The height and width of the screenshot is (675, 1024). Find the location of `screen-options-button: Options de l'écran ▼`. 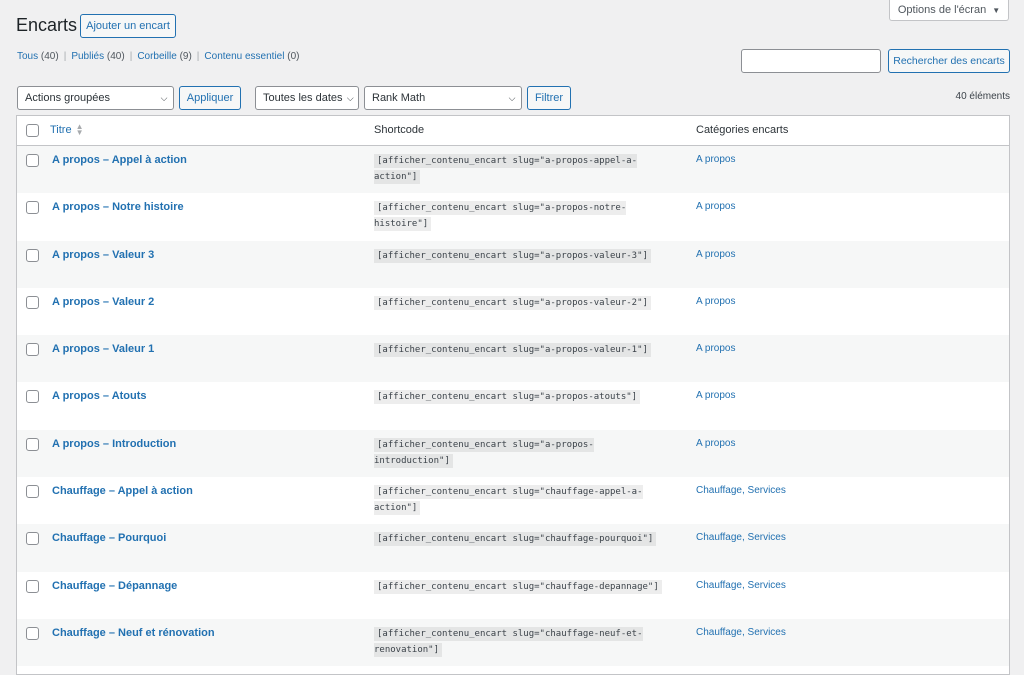

screen-options-button: Options de l'écran ▼ is located at coordinates (949, 10).